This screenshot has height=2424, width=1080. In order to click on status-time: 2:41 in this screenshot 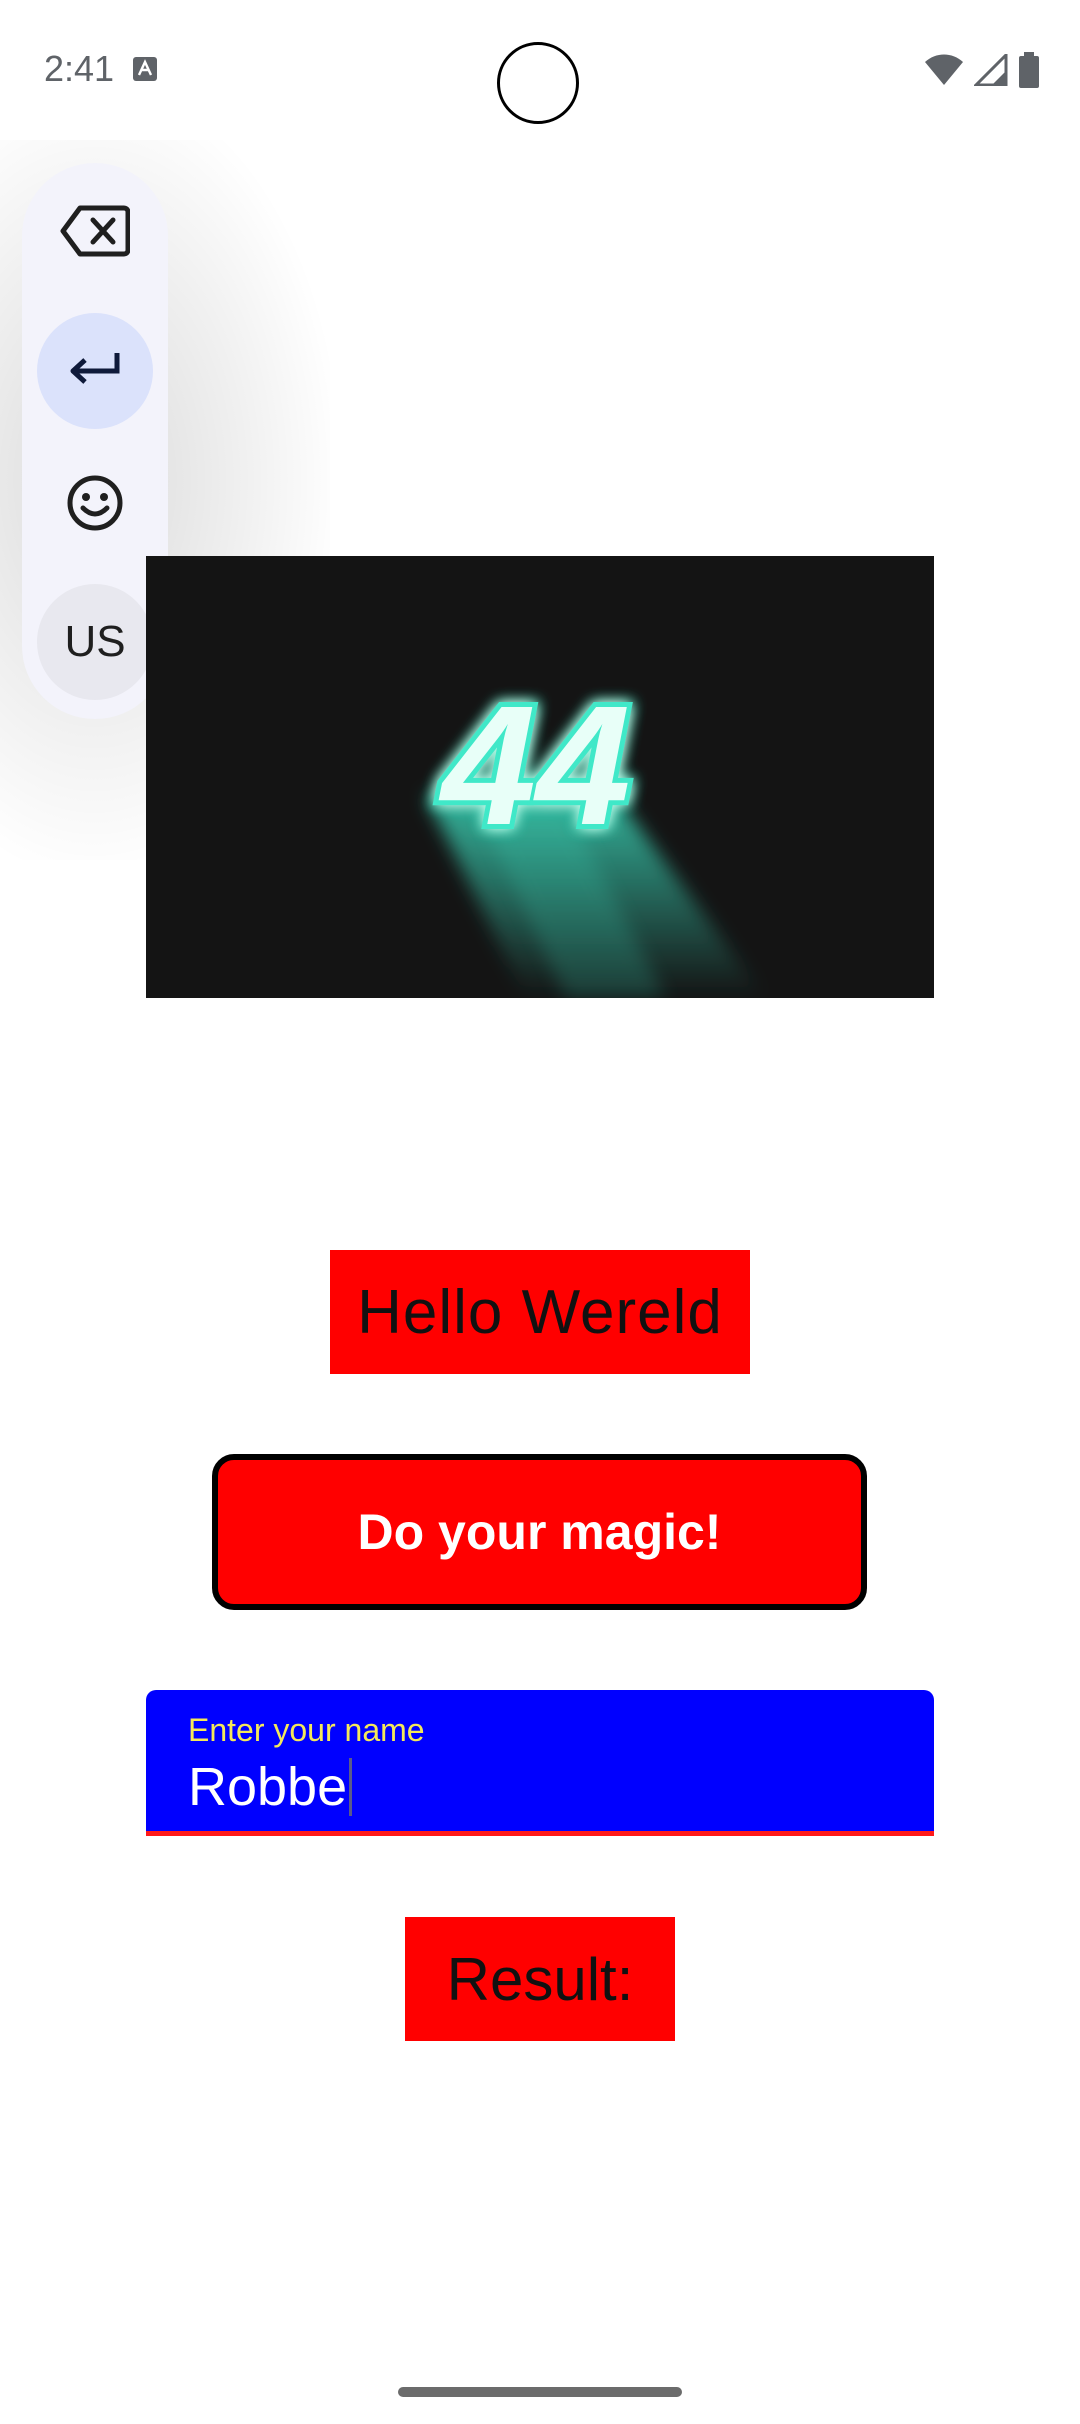, I will do `click(79, 68)`.